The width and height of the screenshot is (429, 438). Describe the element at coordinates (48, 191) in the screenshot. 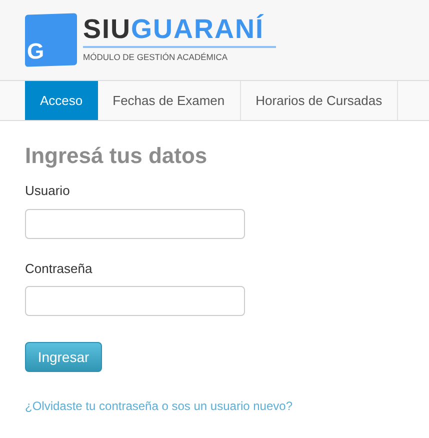

I see `field-label: Usuario` at that location.